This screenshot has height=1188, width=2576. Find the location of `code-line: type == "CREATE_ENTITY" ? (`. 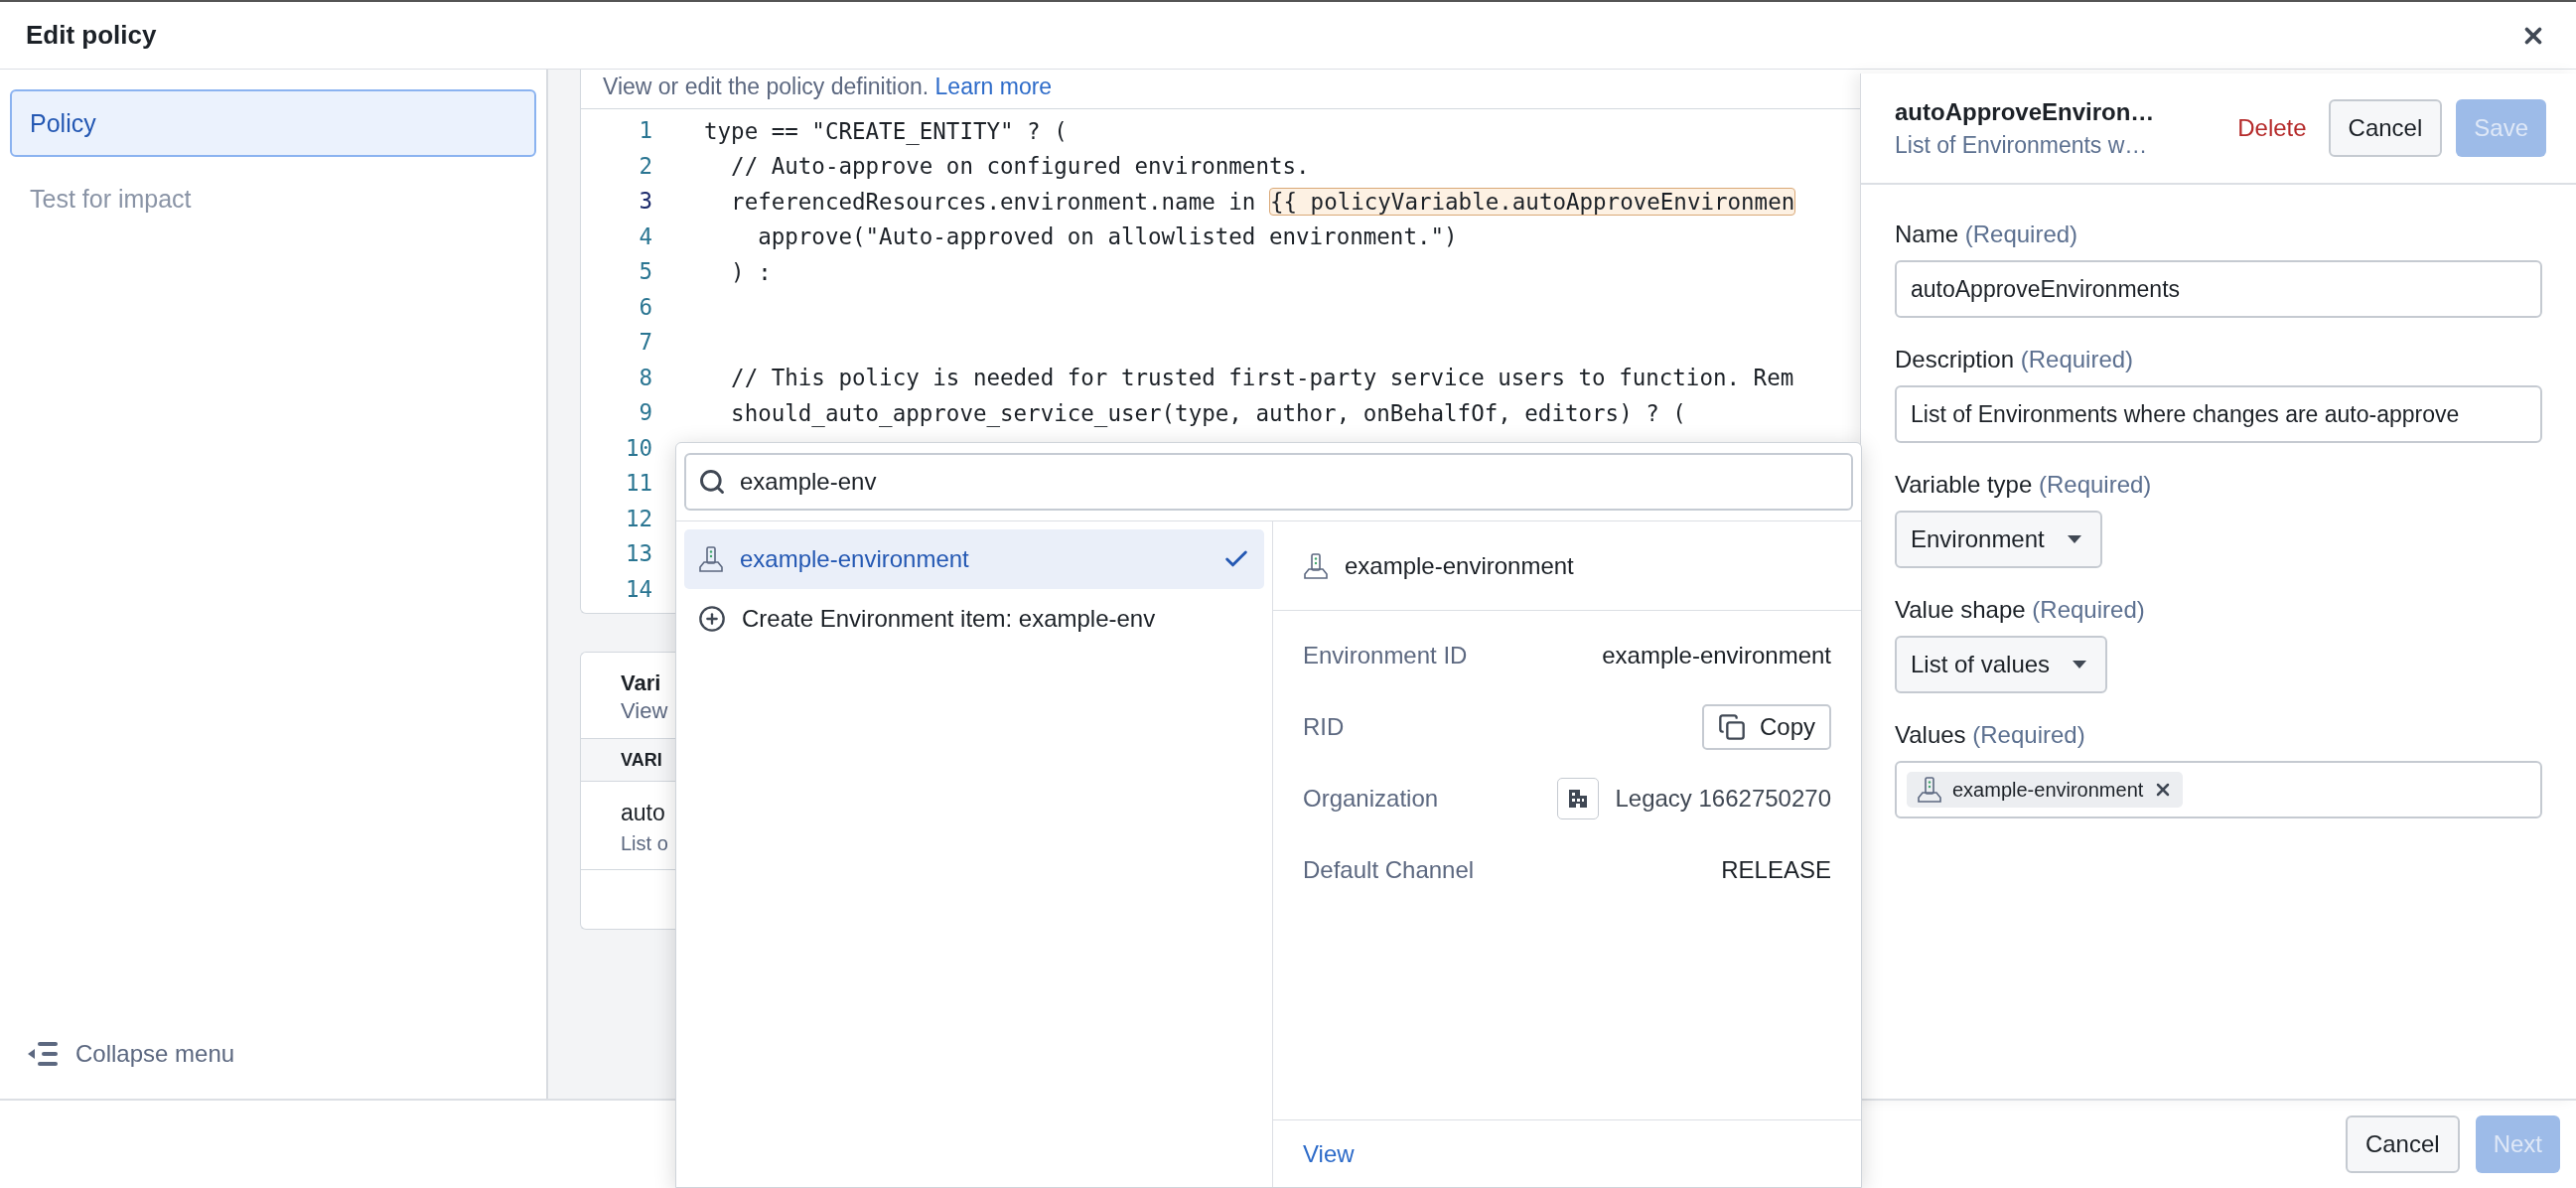

code-line: type == "CREATE_ENTITY" ? ( is located at coordinates (886, 130).